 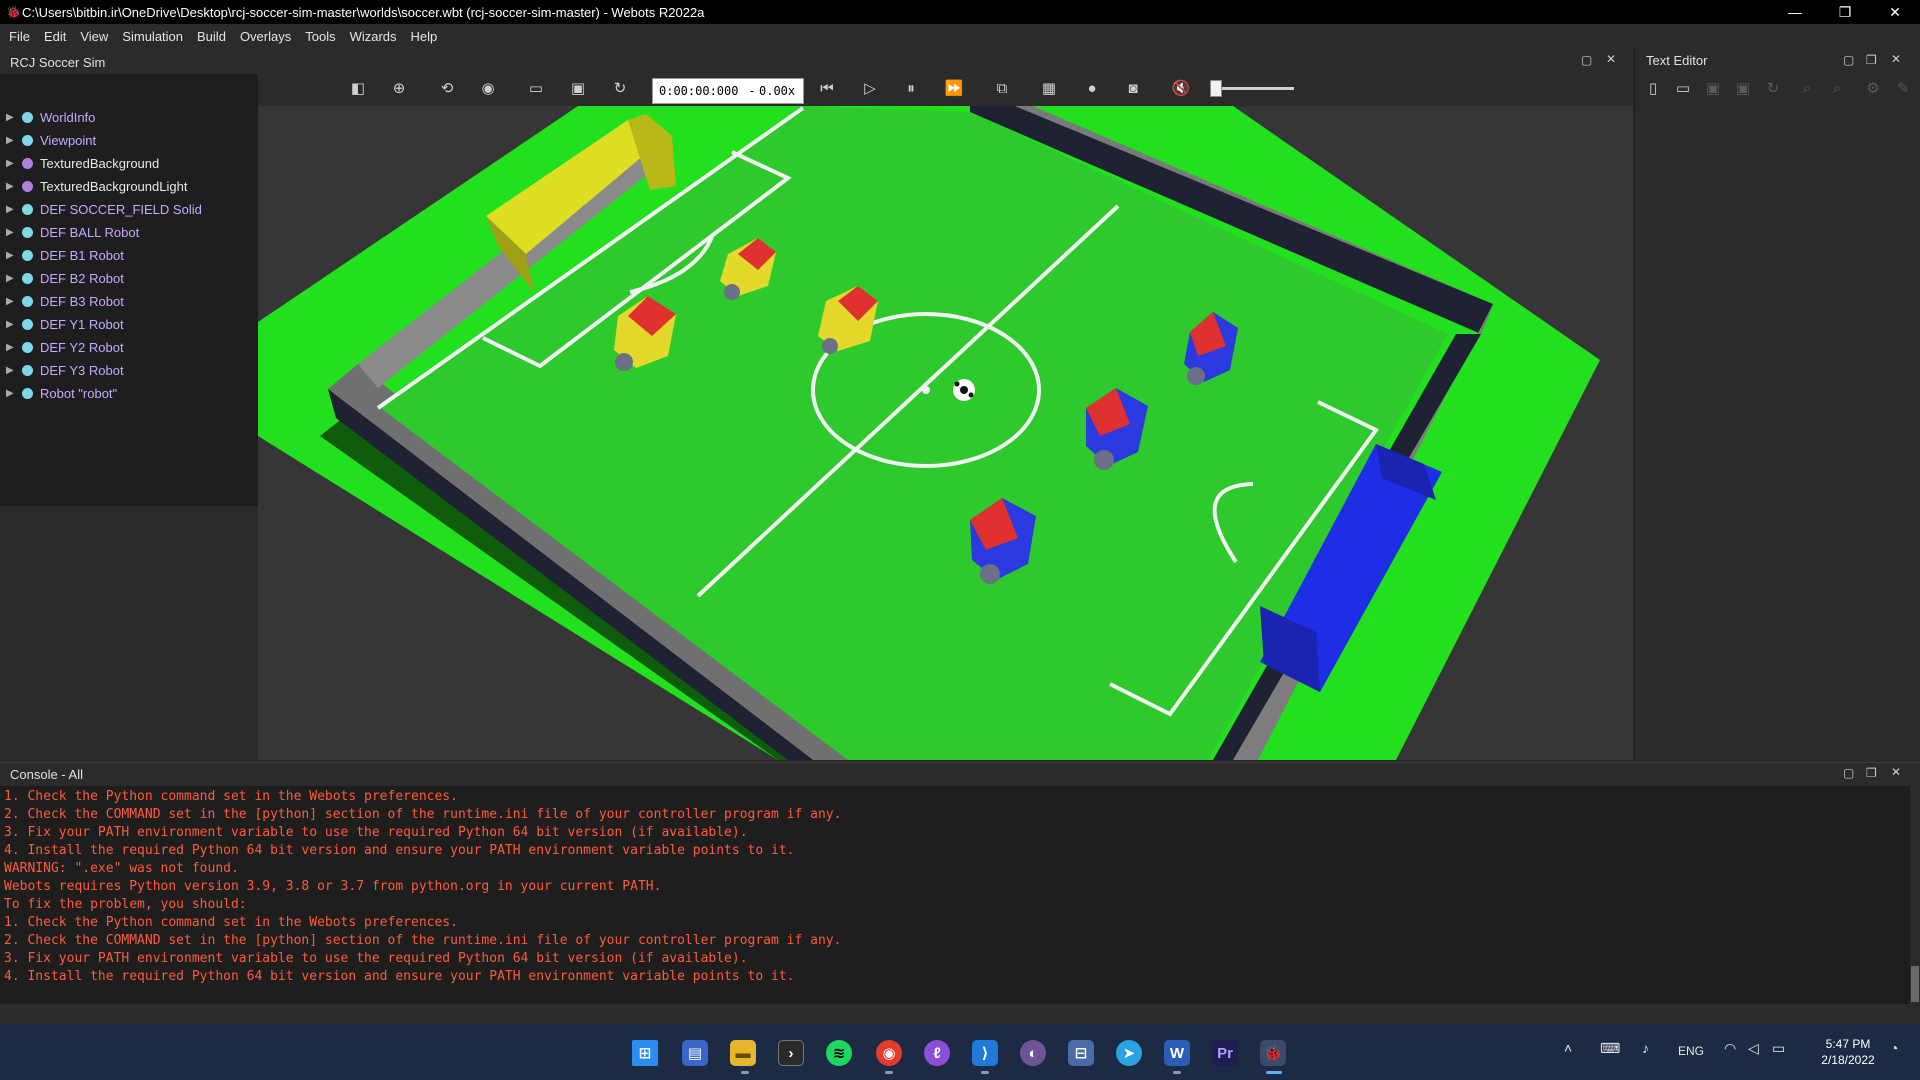 What do you see at coordinates (488, 89) in the screenshot?
I see `eye-icon: ◉` at bounding box center [488, 89].